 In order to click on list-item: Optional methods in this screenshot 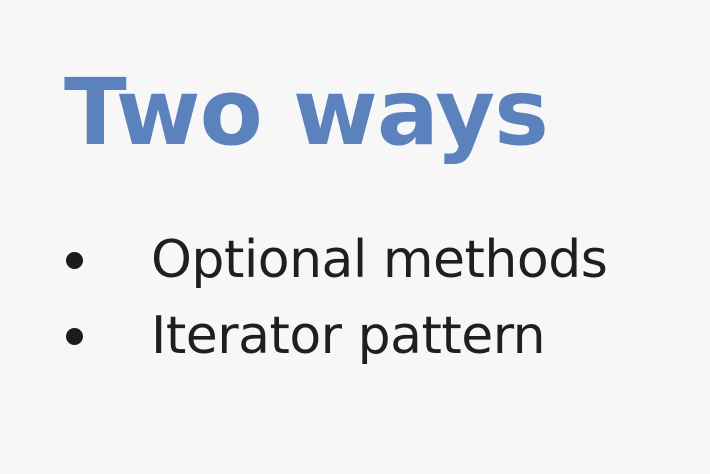, I will do `click(336, 260)`.